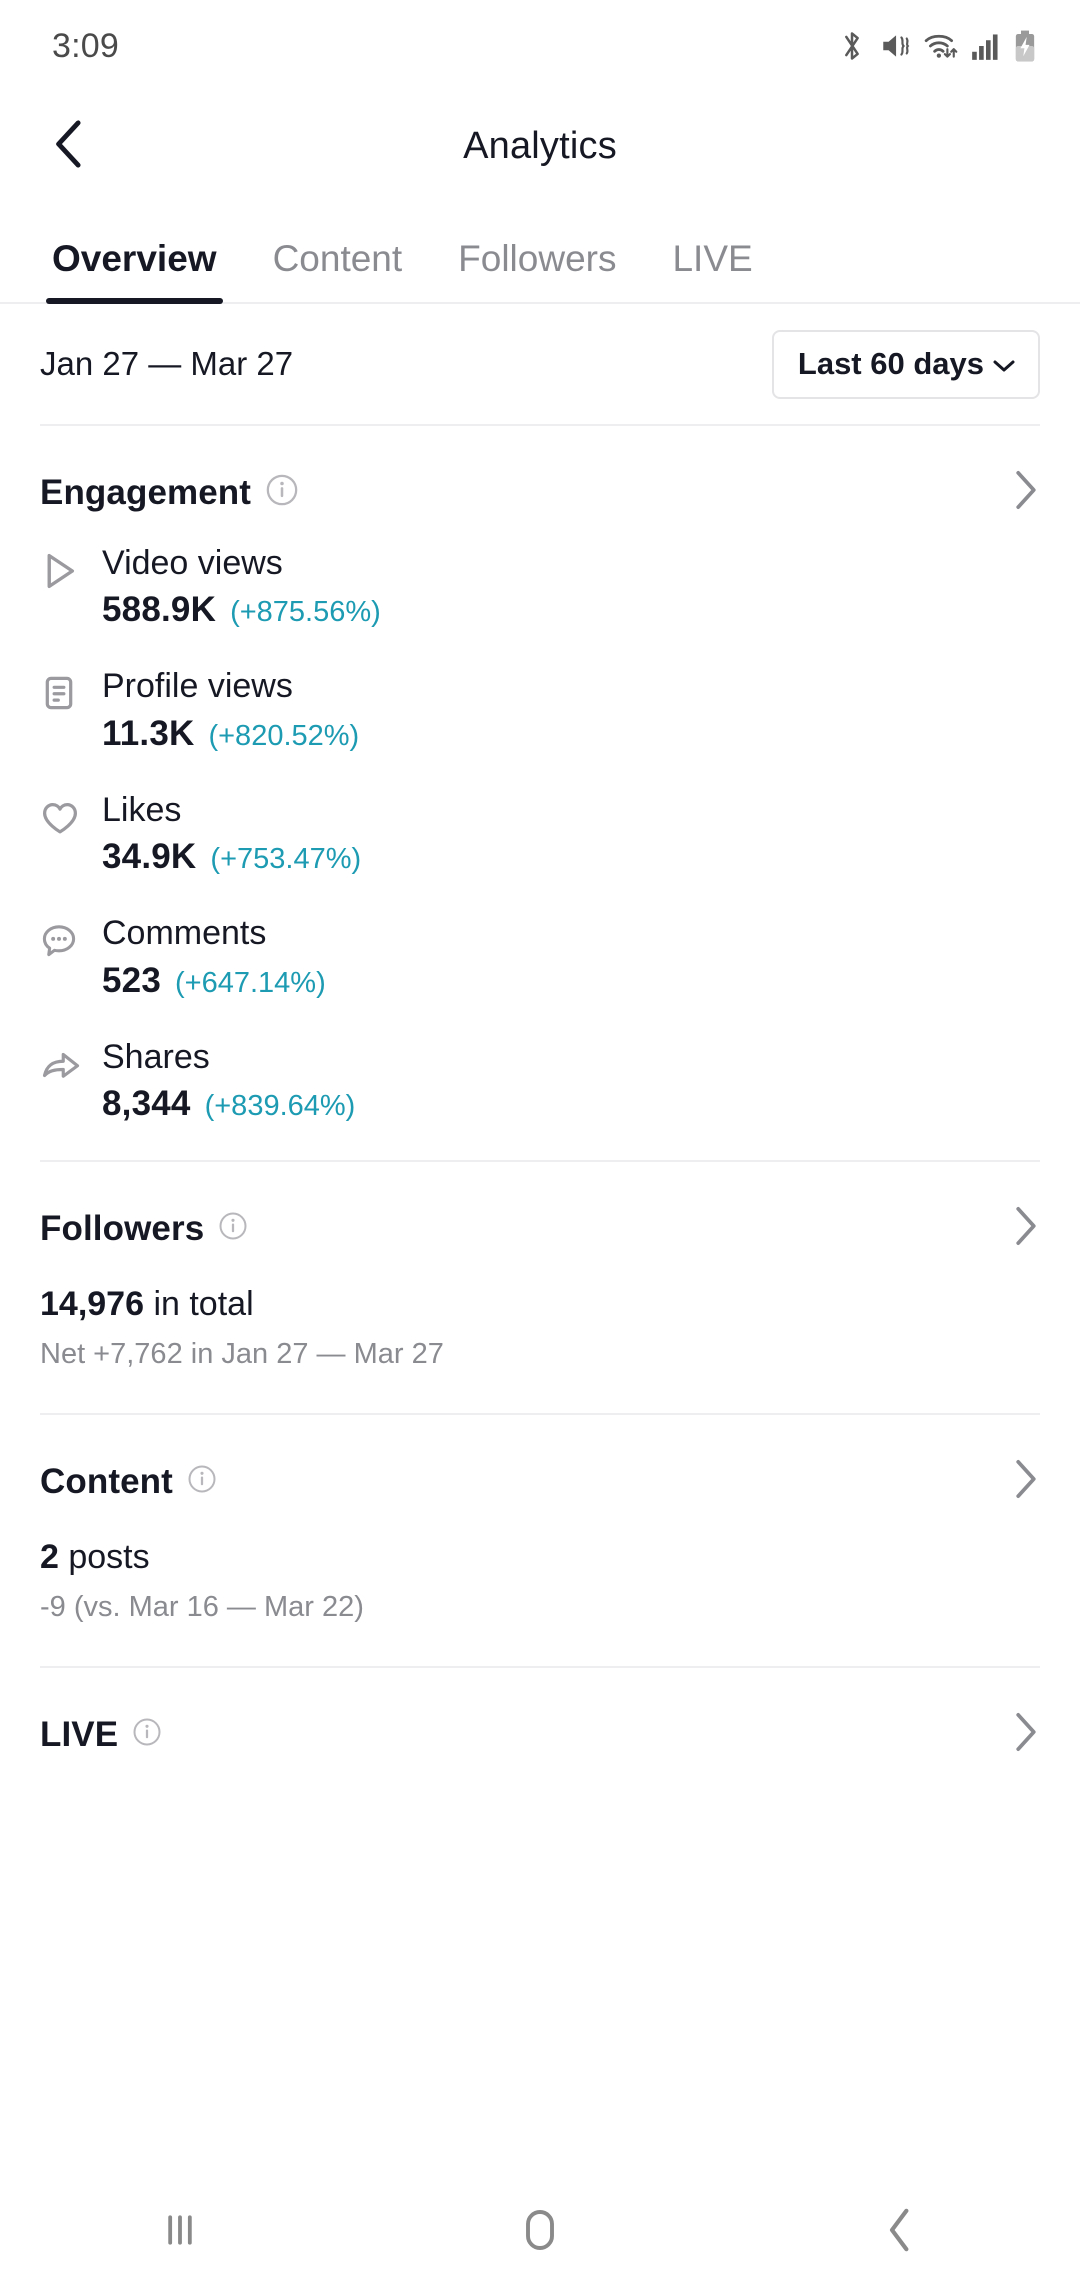  Describe the element at coordinates (305, 612) in the screenshot. I see `metric-delta: (+875.56%)` at that location.